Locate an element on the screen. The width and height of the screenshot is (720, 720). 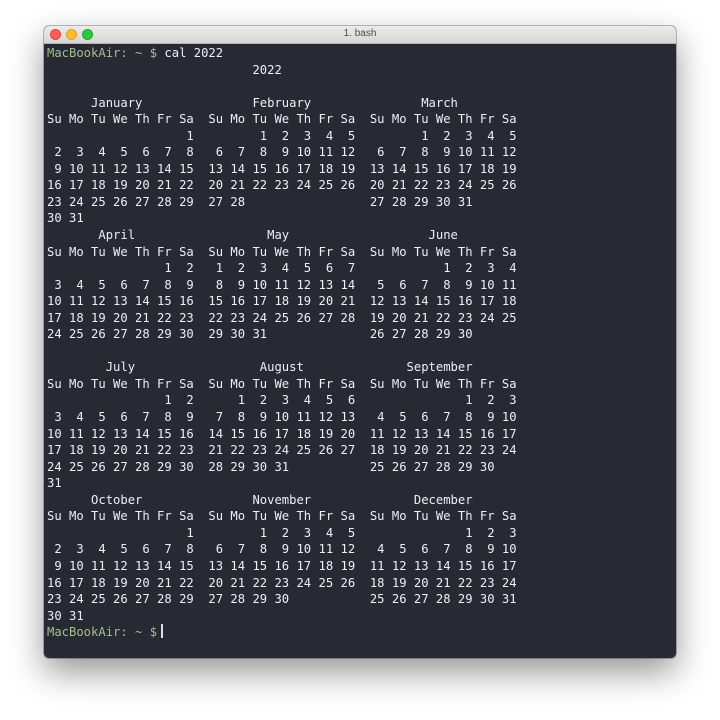
output-line: 1 2 1 2 3 4 5 6 7 1 2 3 4 is located at coordinates (282, 268).